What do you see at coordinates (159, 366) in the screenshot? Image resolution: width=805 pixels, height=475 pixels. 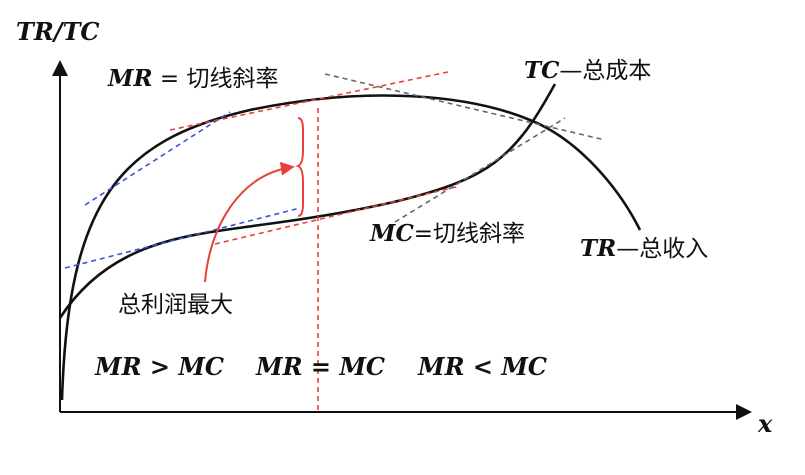 I see `region-left-label: MR > MC` at bounding box center [159, 366].